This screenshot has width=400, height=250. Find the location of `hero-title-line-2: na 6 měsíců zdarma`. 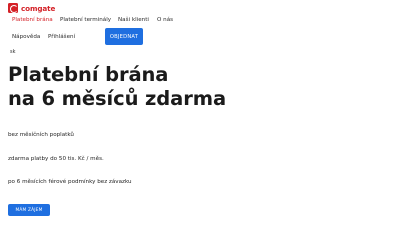

hero-title-line-2: na 6 měsíců zdarma is located at coordinates (117, 98).